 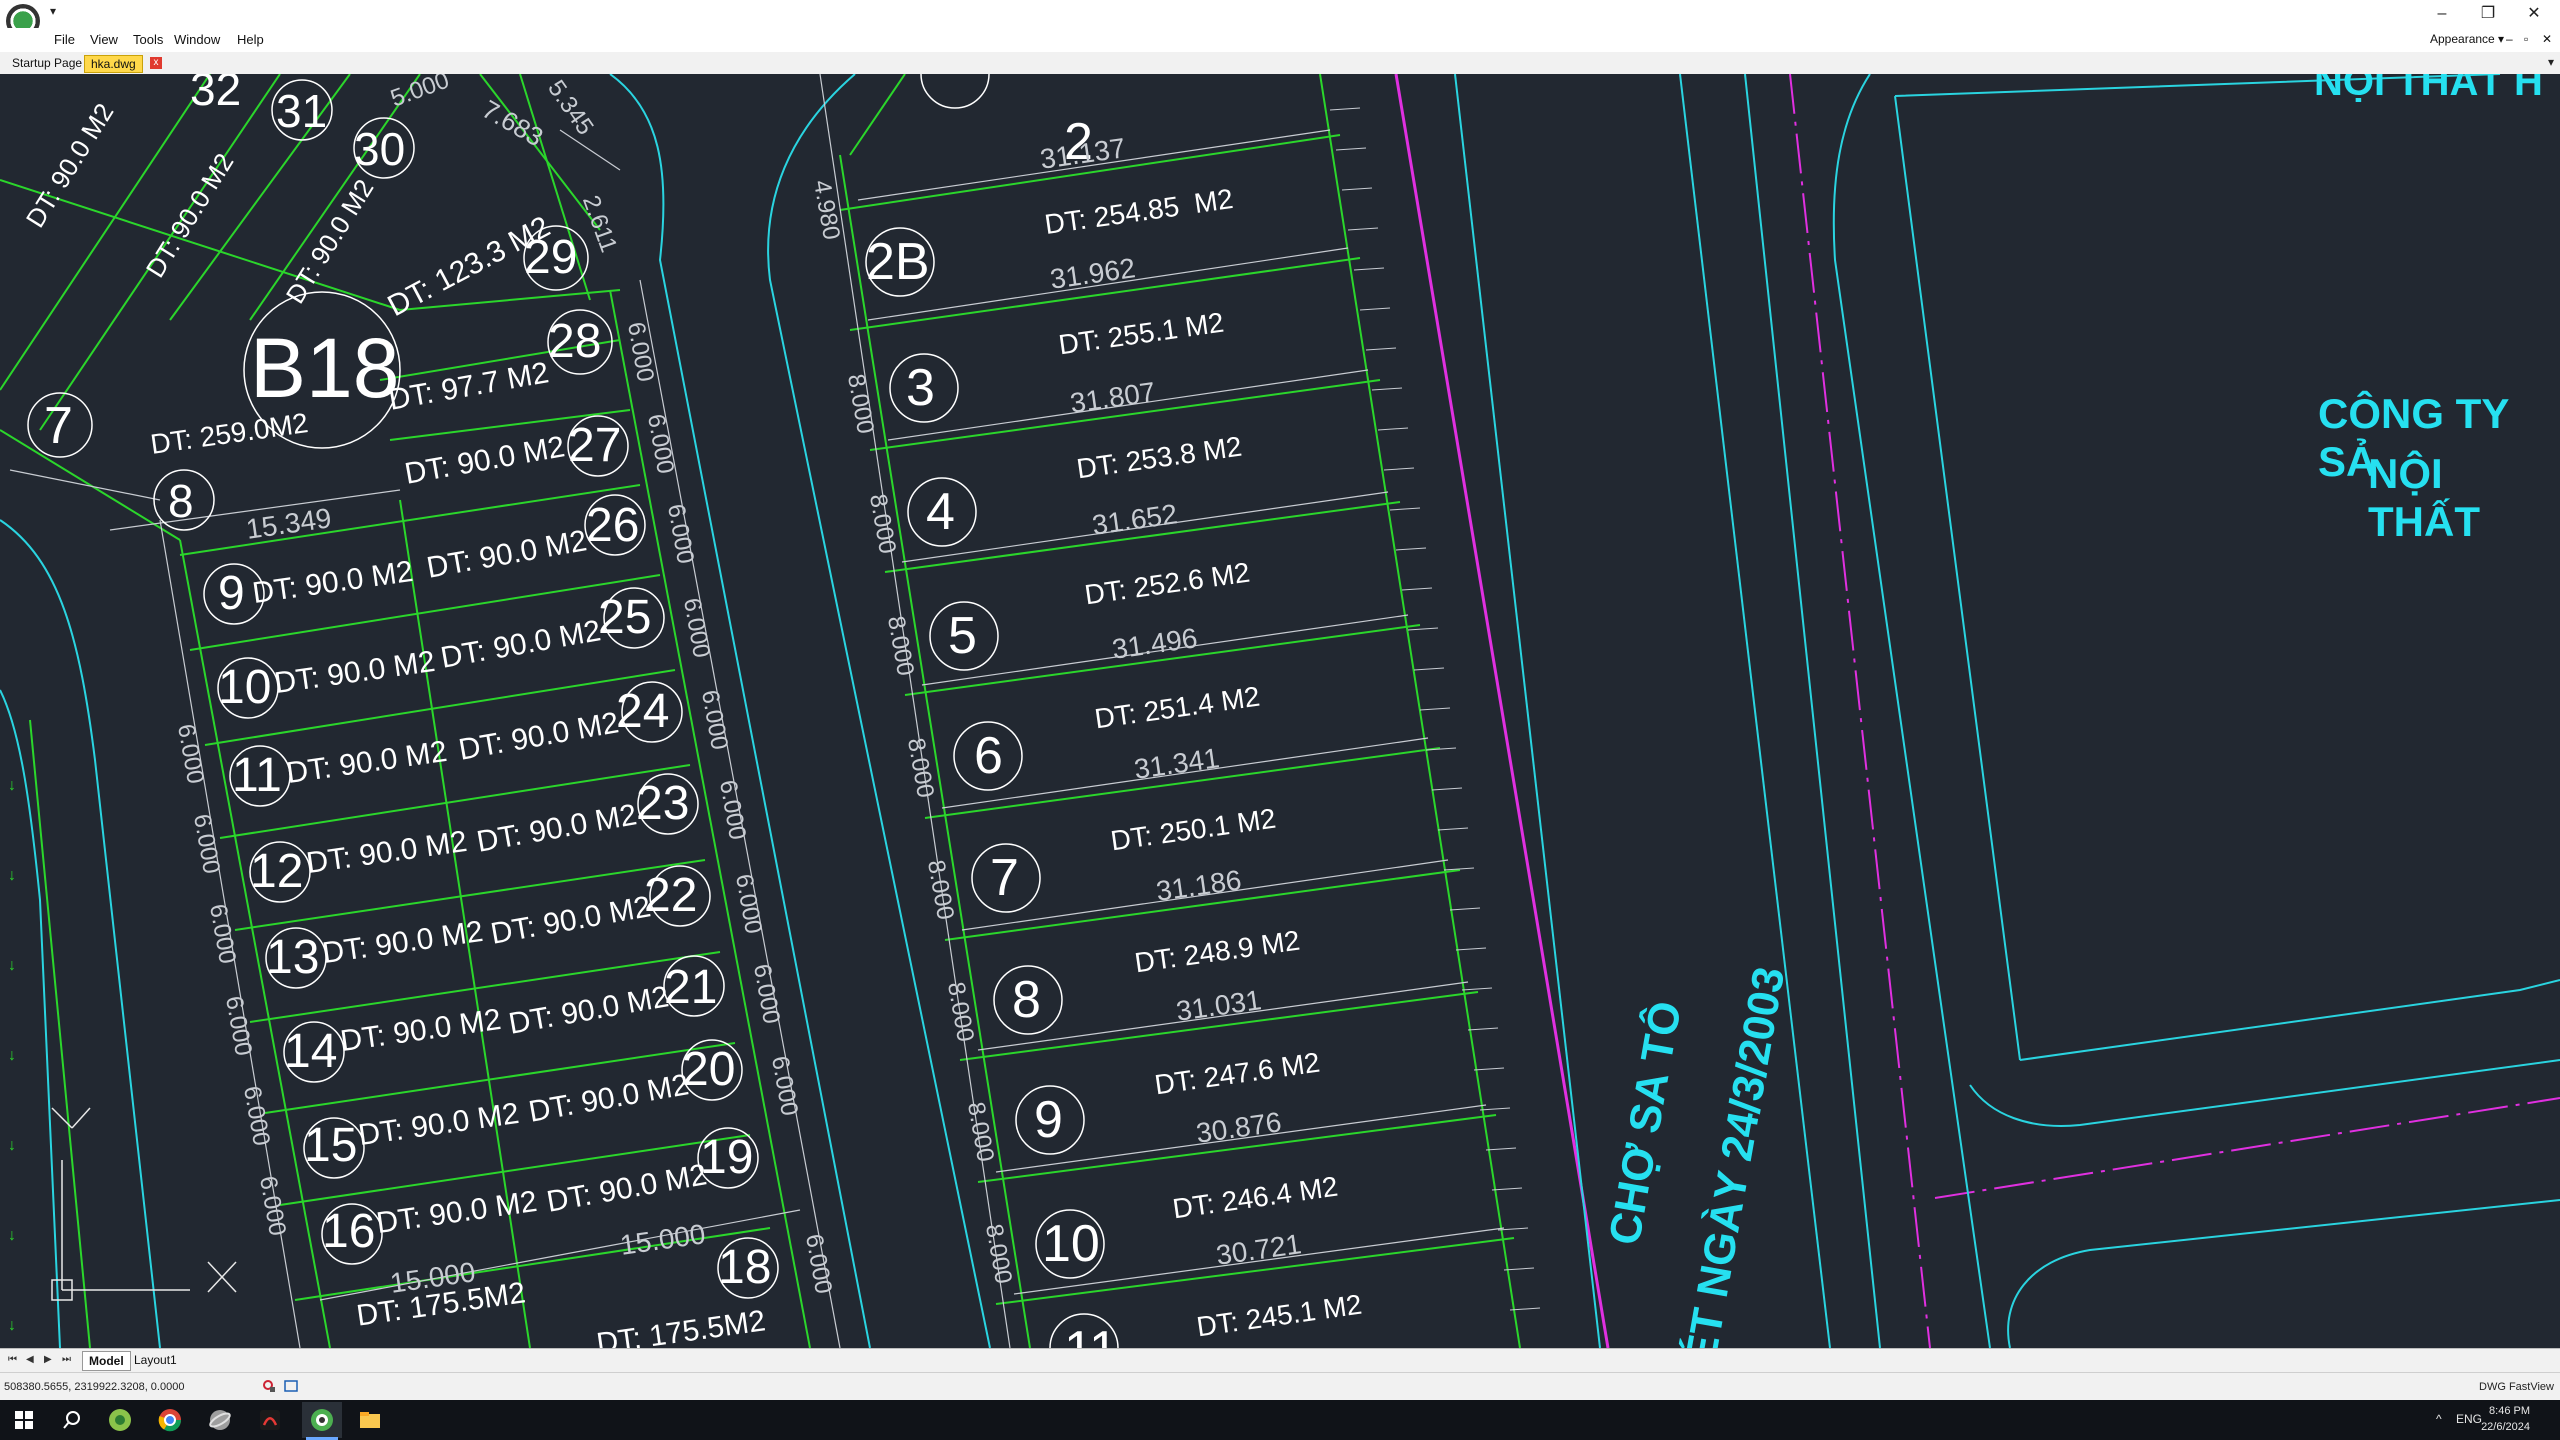 What do you see at coordinates (2505, 1419) in the screenshot?
I see `system-clock: 8:46 PM 22/6/2024` at bounding box center [2505, 1419].